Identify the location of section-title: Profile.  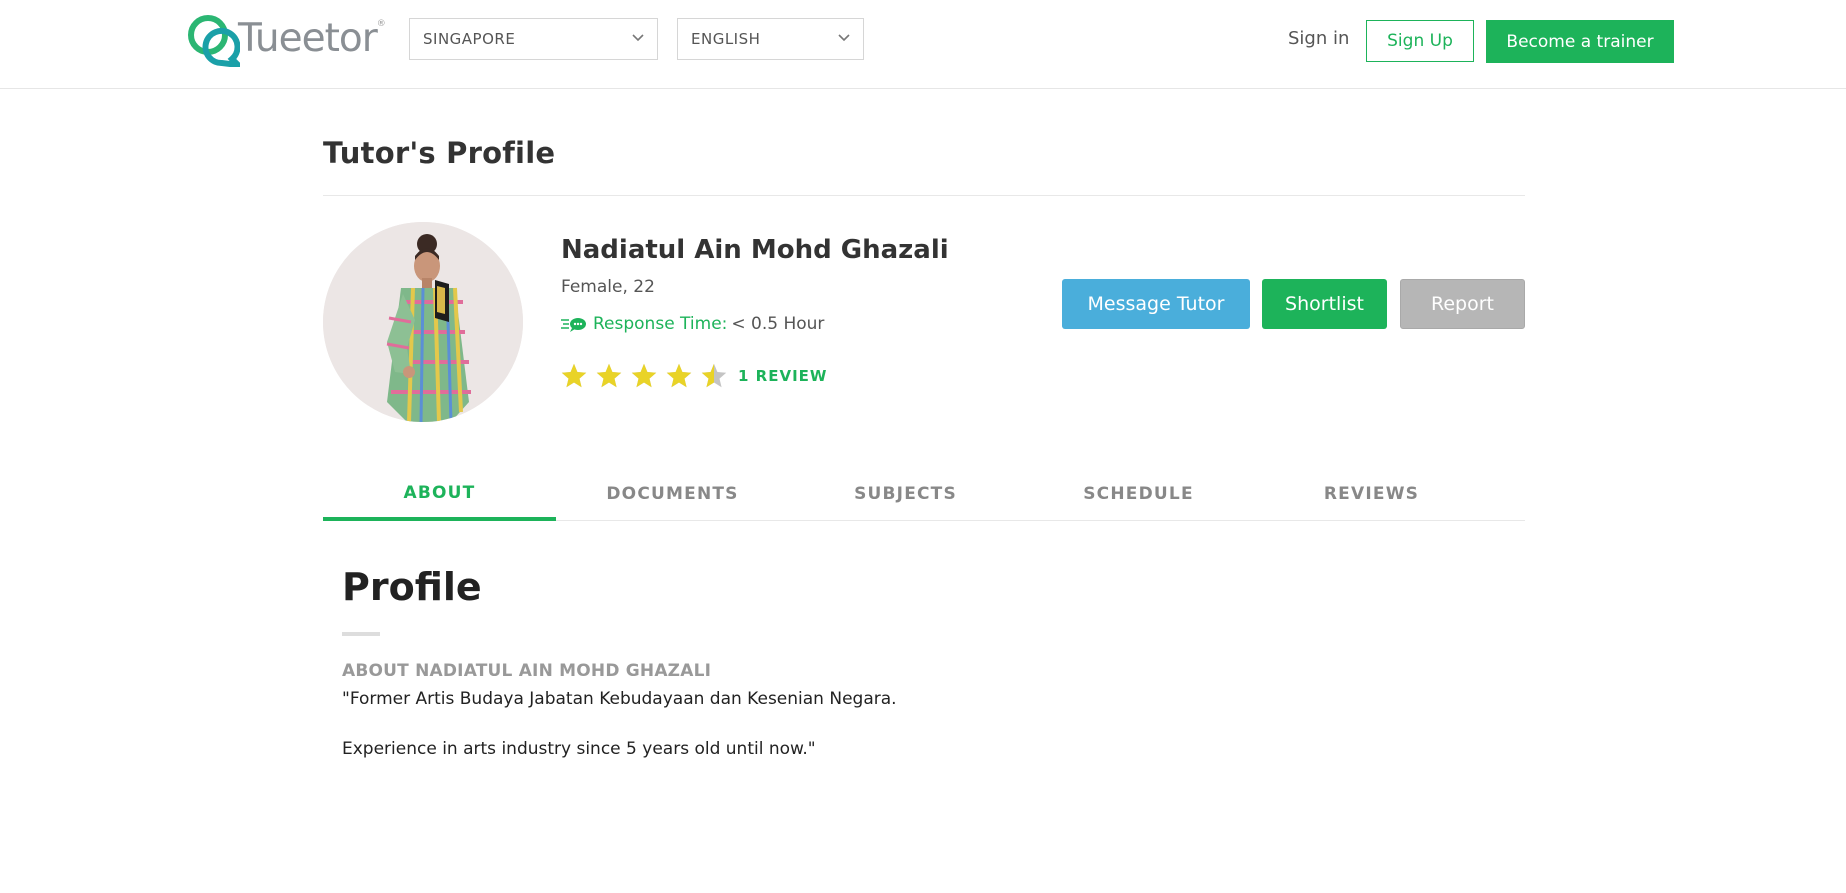
(412, 587).